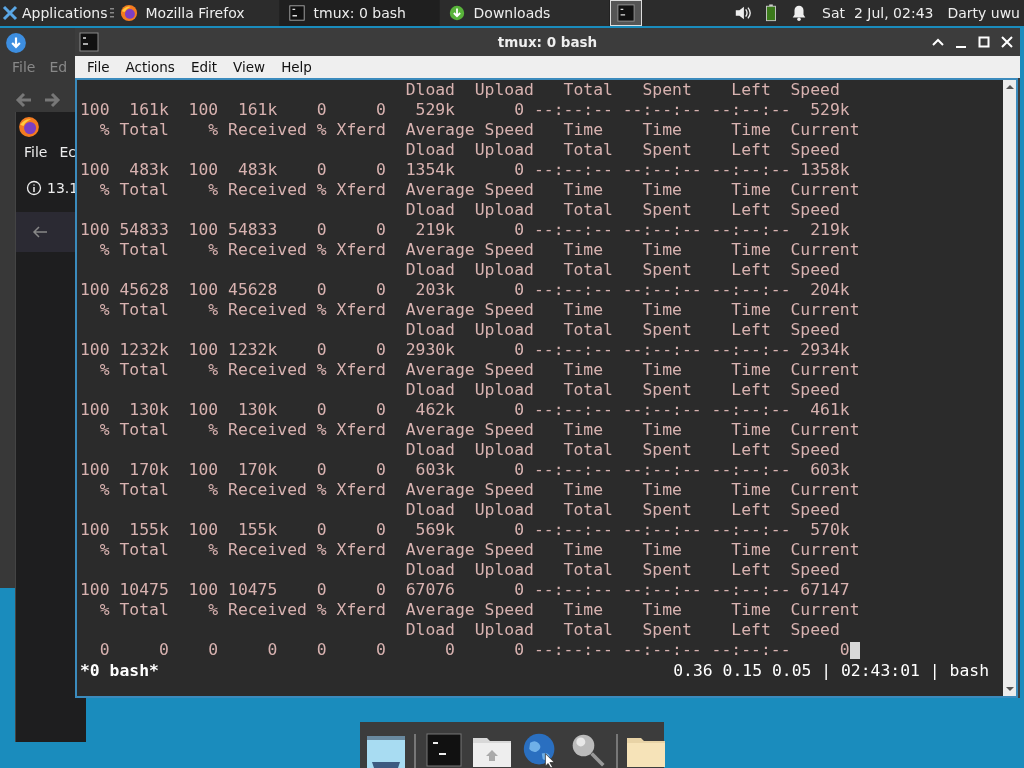 This screenshot has width=1024, height=768. I want to click on x-logo-icon, so click(10, 13).